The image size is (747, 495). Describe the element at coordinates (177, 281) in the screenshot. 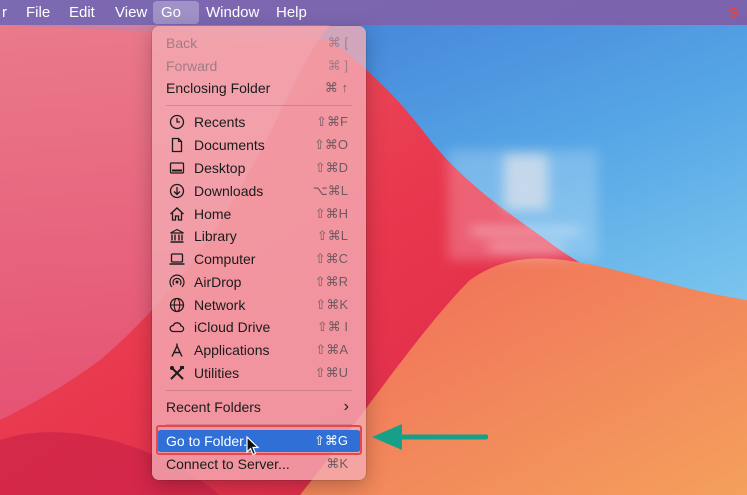

I see `airdrop-icon` at that location.